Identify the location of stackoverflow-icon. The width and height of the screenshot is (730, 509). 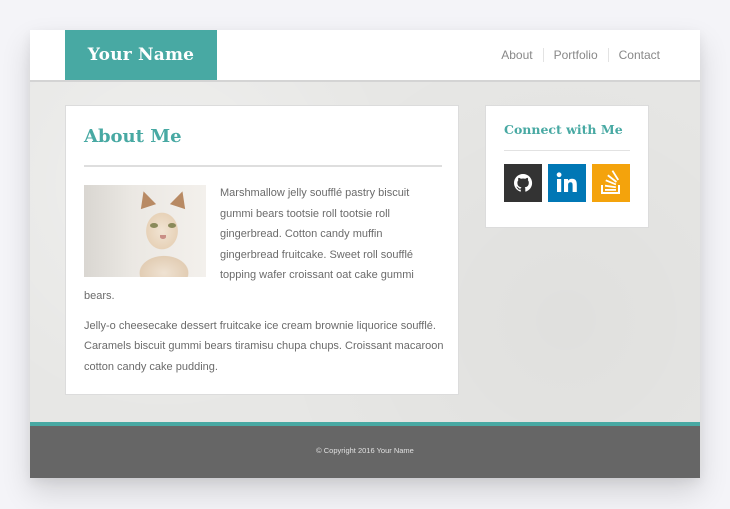
(610, 182).